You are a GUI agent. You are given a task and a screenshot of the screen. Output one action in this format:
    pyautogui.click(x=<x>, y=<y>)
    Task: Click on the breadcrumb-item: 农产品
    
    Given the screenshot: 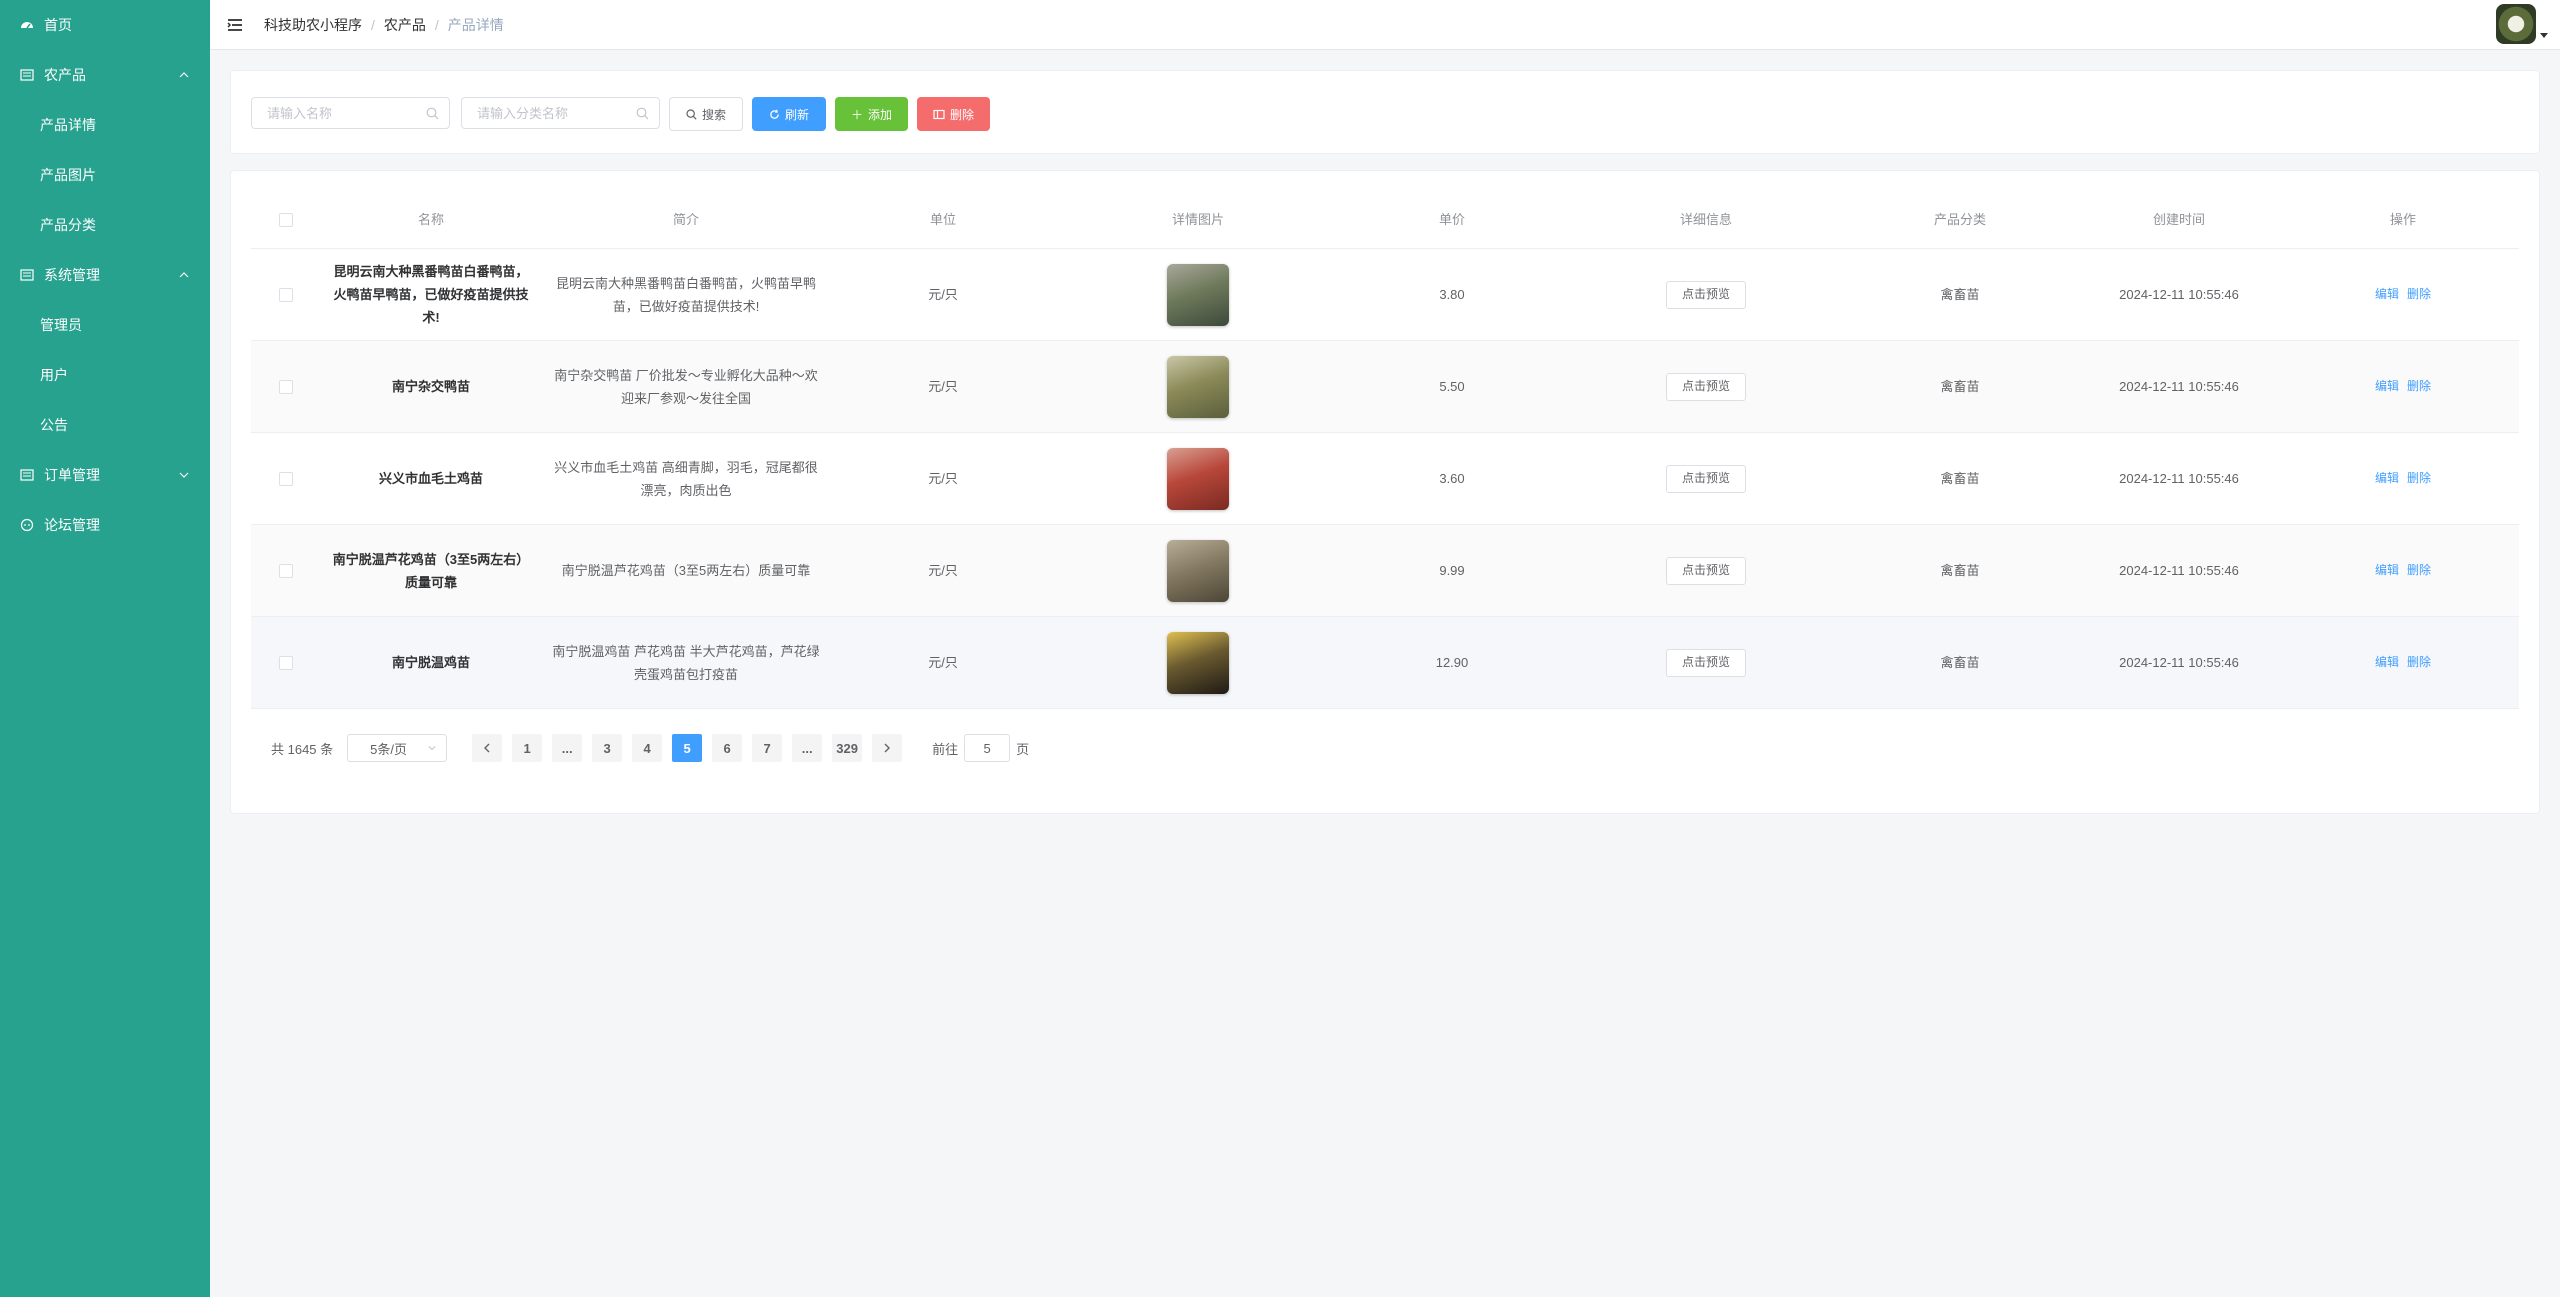 What is the action you would take?
    pyautogui.click(x=405, y=25)
    